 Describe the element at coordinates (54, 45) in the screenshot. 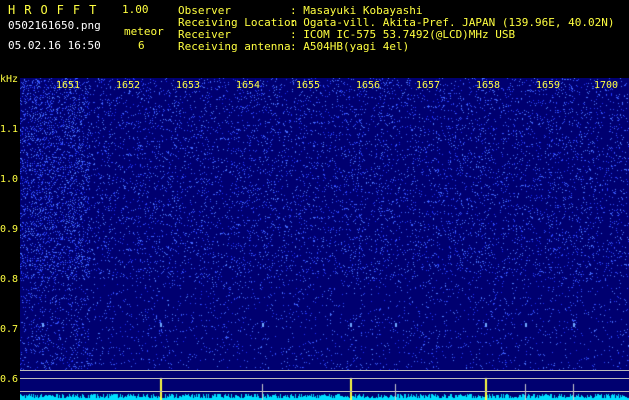

I see `capture-datetime: 05.02.16 16:50` at that location.